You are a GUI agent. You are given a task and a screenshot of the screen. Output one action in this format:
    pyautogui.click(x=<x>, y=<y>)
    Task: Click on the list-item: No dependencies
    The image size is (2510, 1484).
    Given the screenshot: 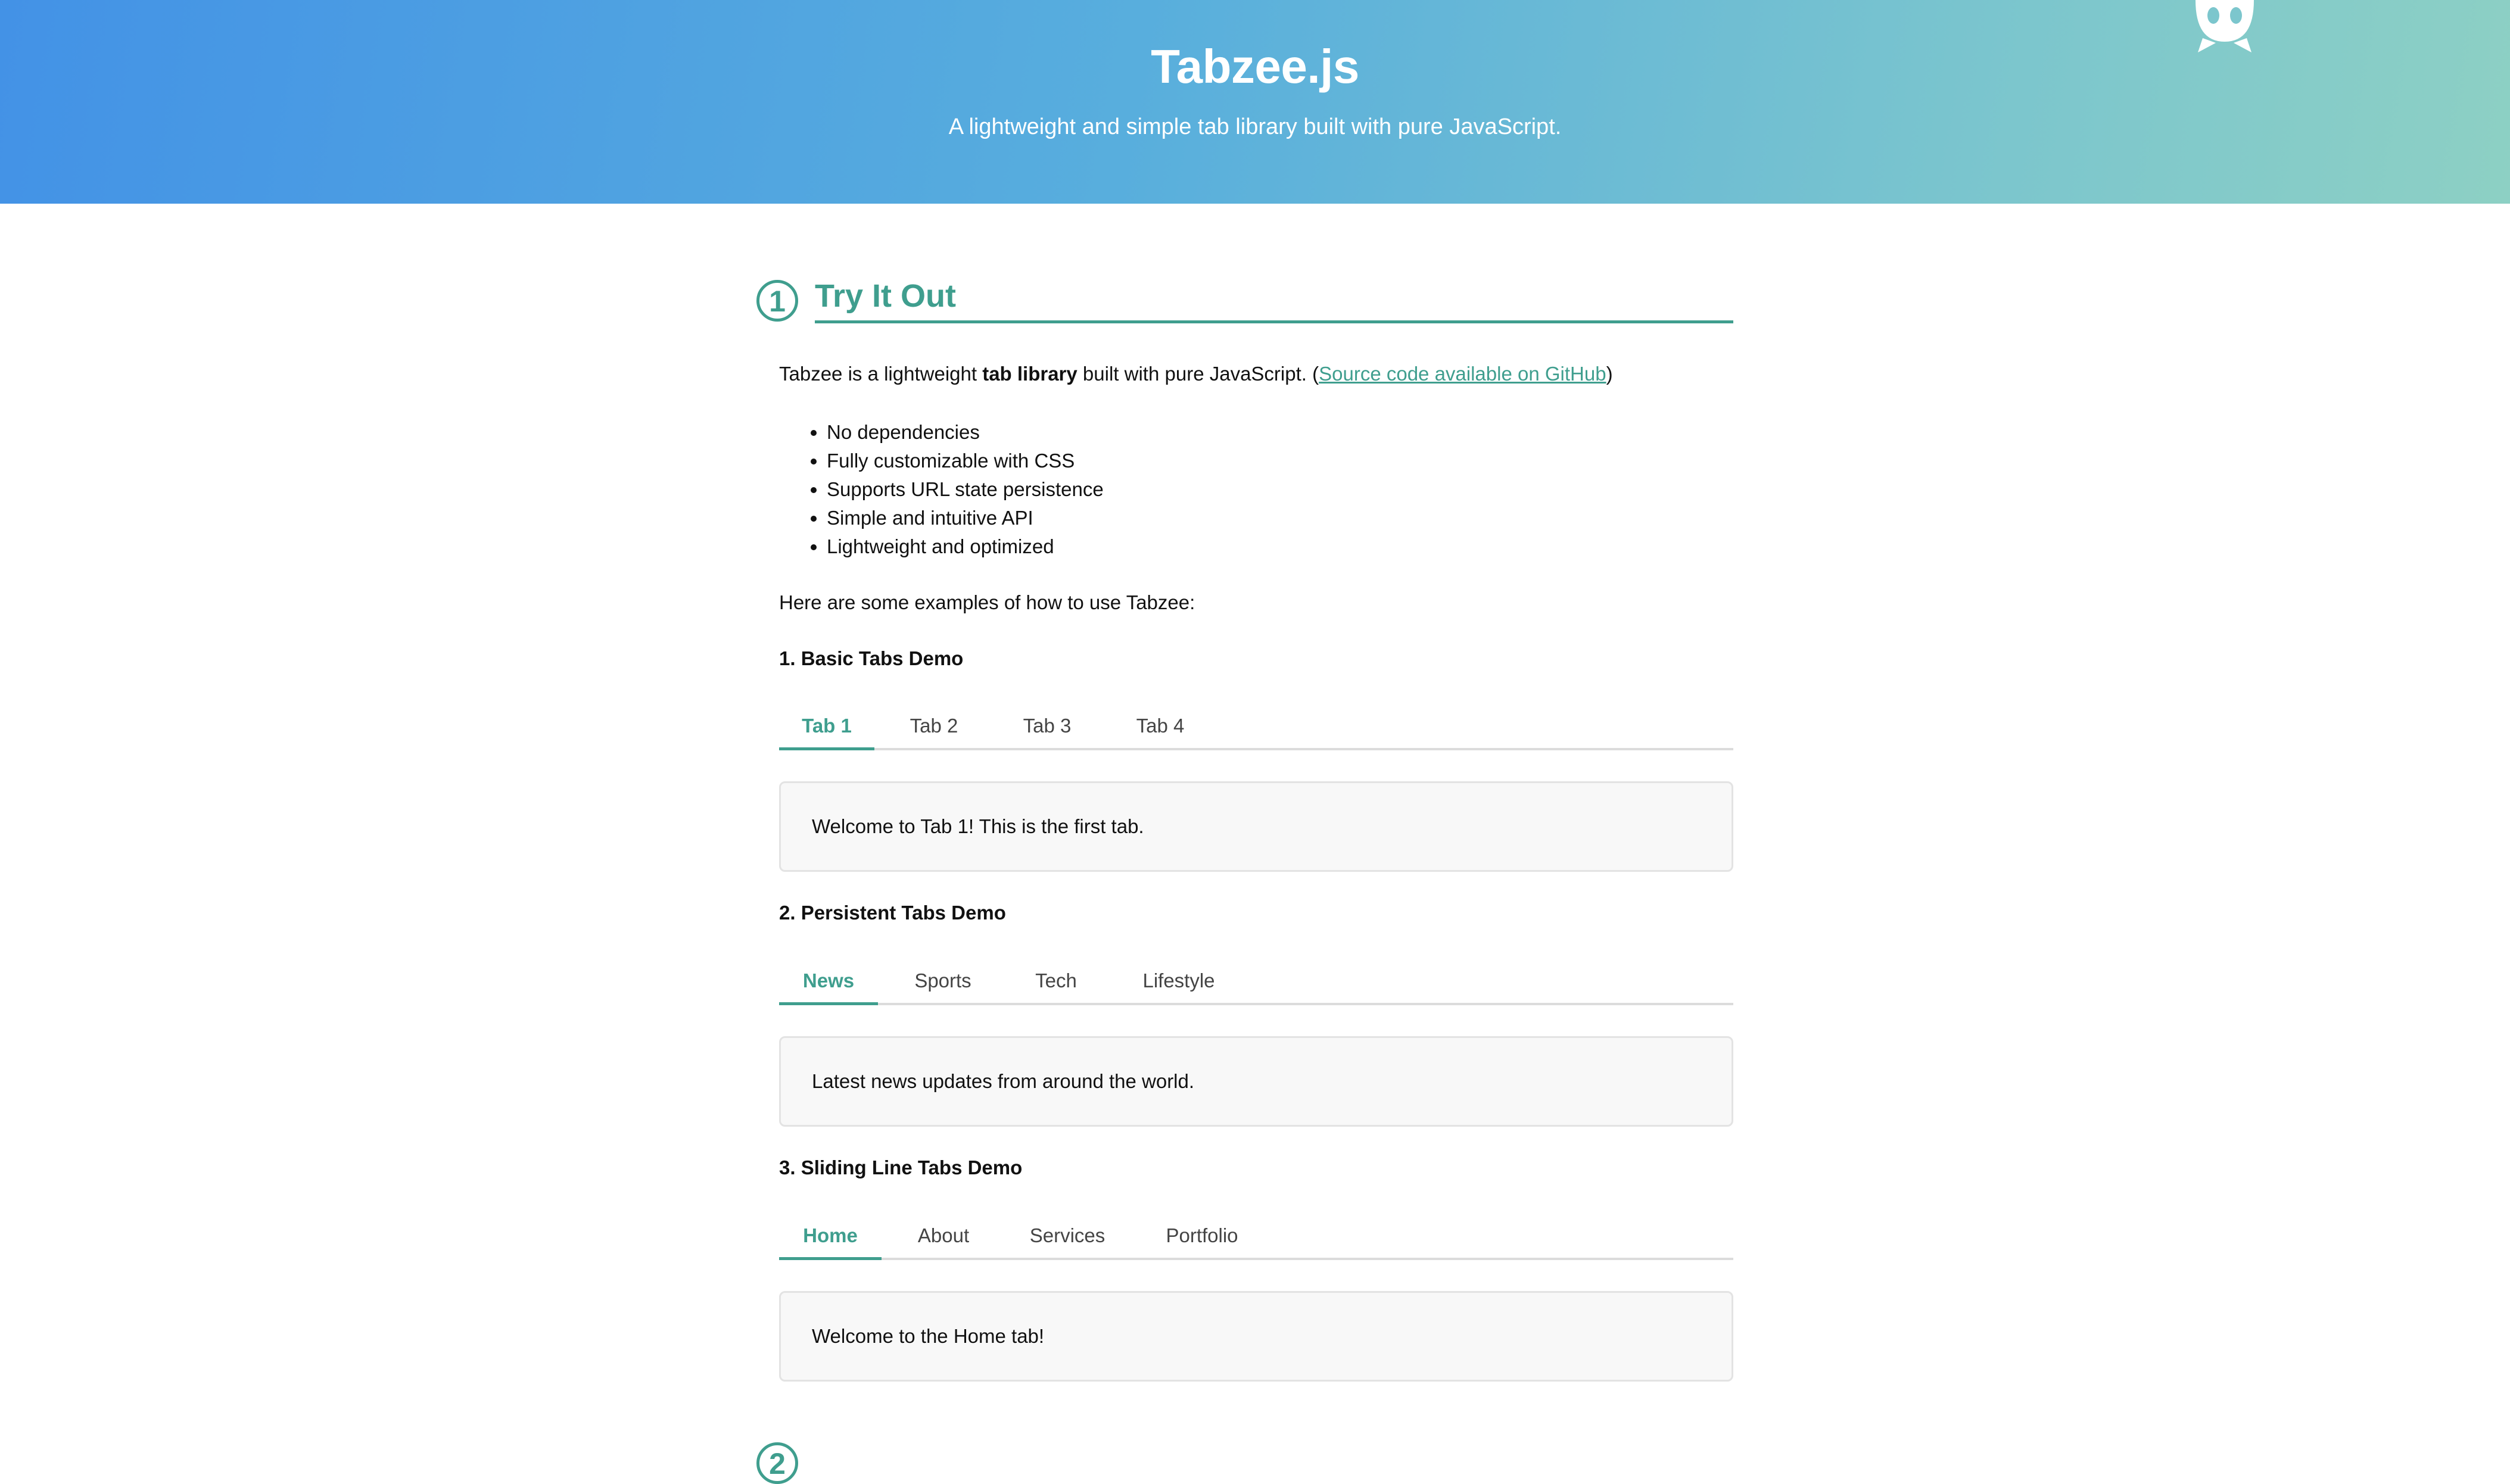 What is the action you would take?
    pyautogui.click(x=966, y=433)
    